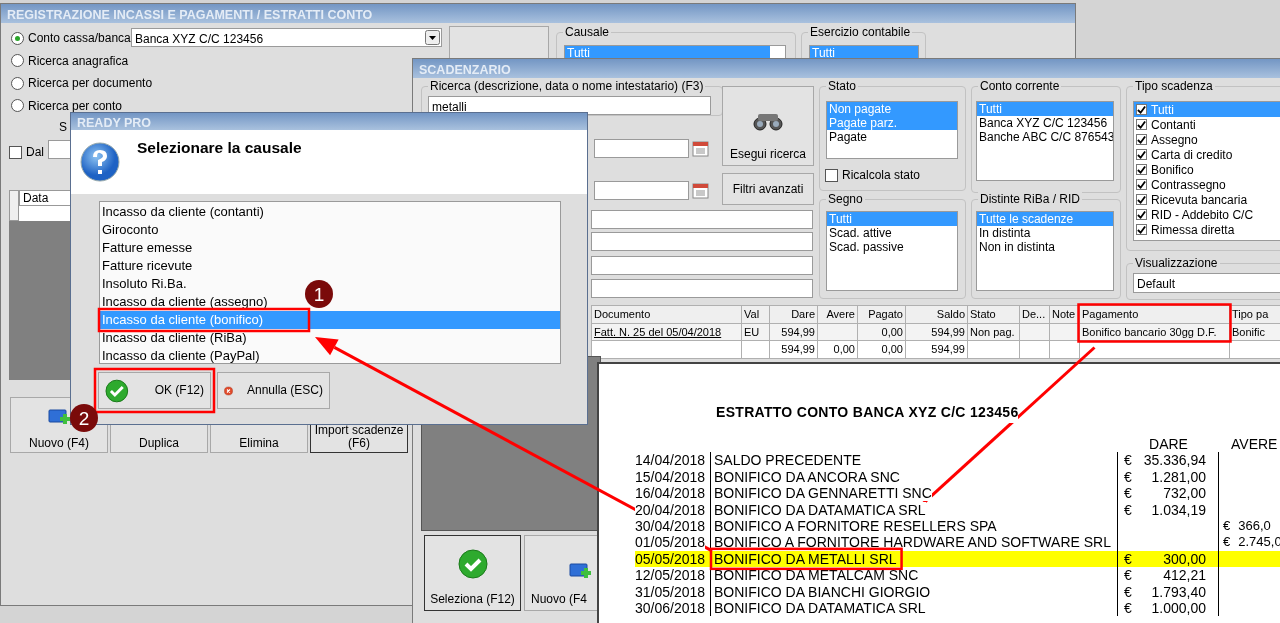 The height and width of the screenshot is (623, 1280). Describe the element at coordinates (845, 199) in the screenshot. I see `group-label: Segno` at that location.